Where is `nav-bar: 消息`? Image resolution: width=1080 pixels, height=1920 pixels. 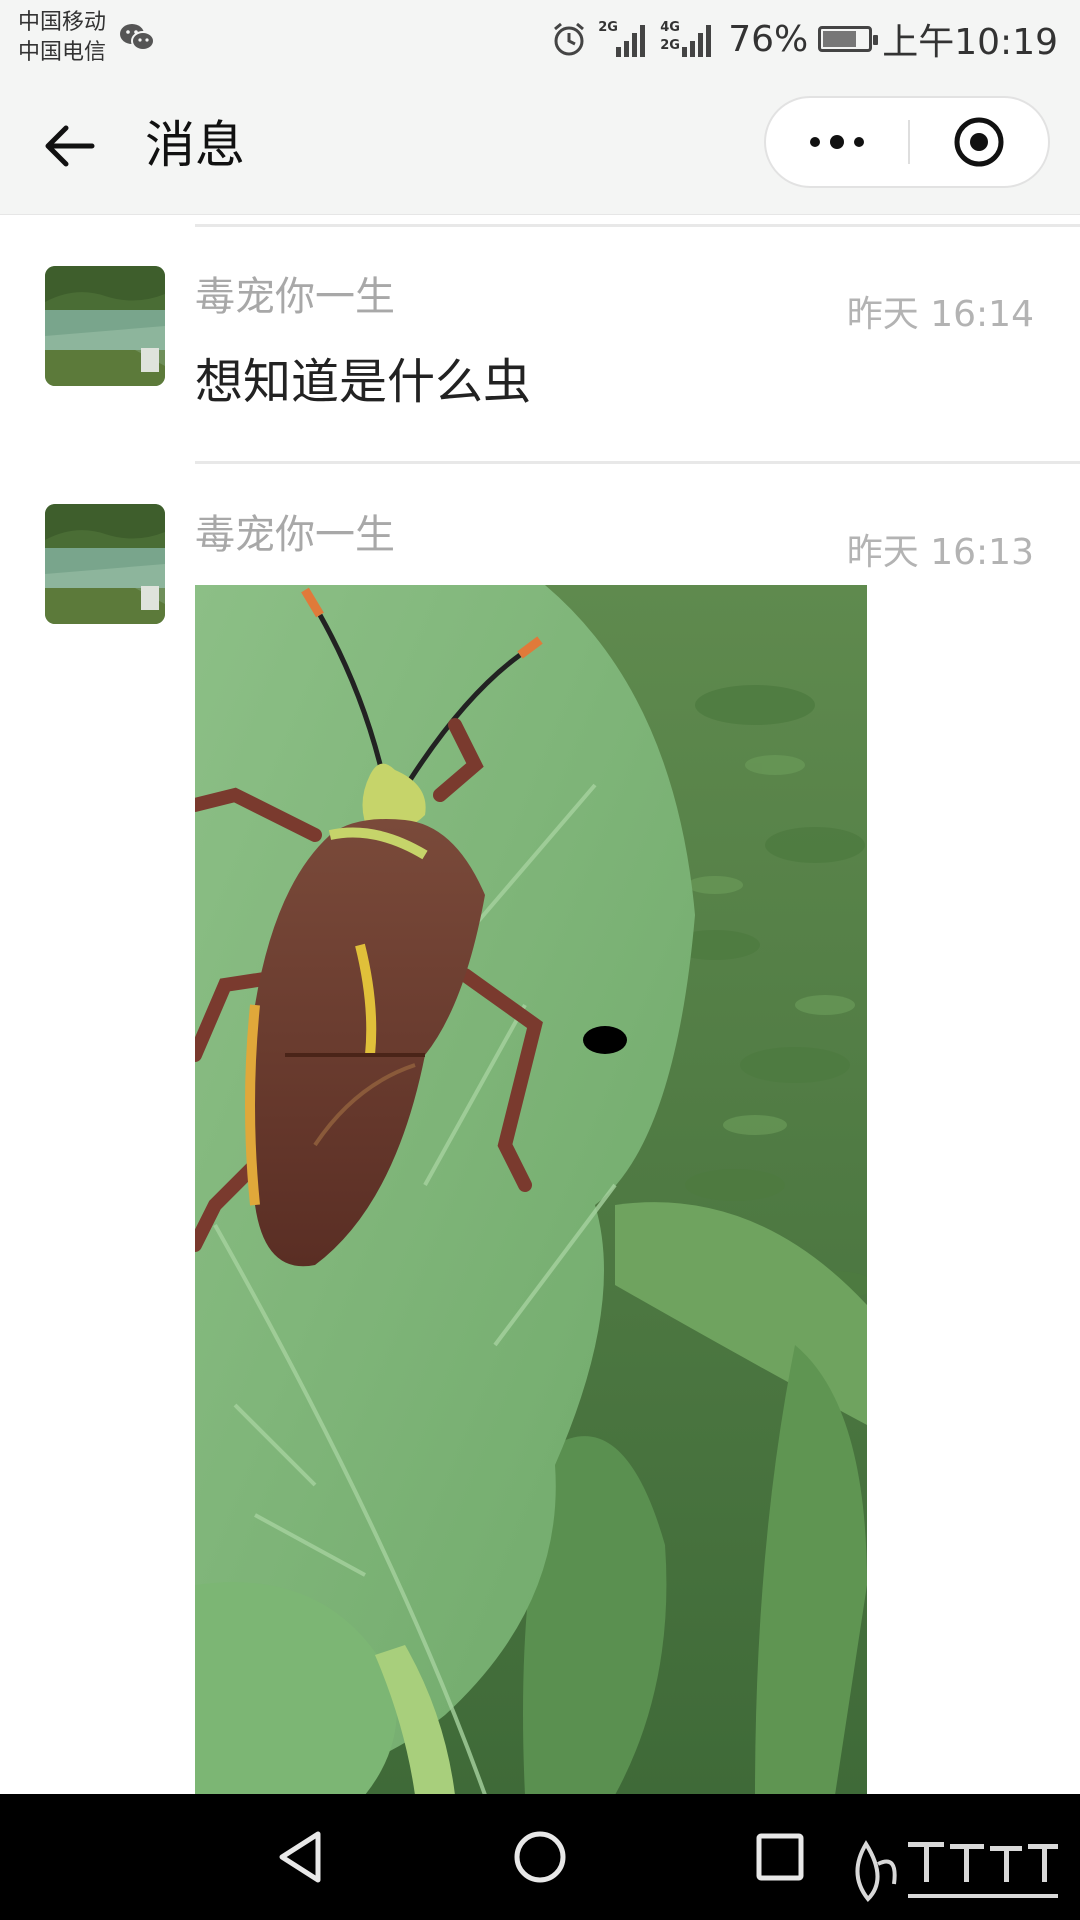
nav-bar: 消息 is located at coordinates (540, 146).